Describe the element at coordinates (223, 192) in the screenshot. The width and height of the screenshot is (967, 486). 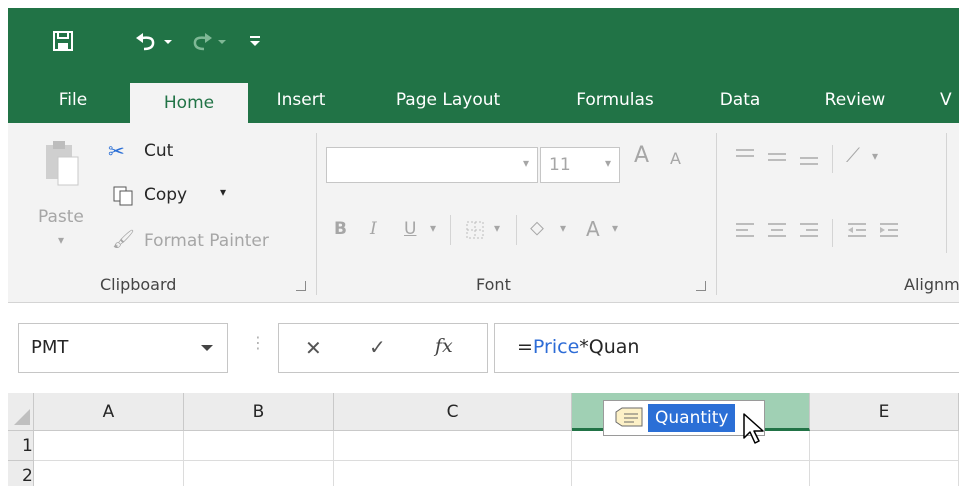
I see `copy-dropdown-icon: ▾` at that location.